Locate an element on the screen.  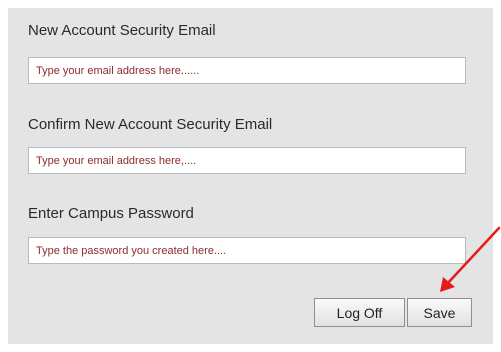
confirm-email-label: Confirm New Account Security Email is located at coordinates (150, 124).